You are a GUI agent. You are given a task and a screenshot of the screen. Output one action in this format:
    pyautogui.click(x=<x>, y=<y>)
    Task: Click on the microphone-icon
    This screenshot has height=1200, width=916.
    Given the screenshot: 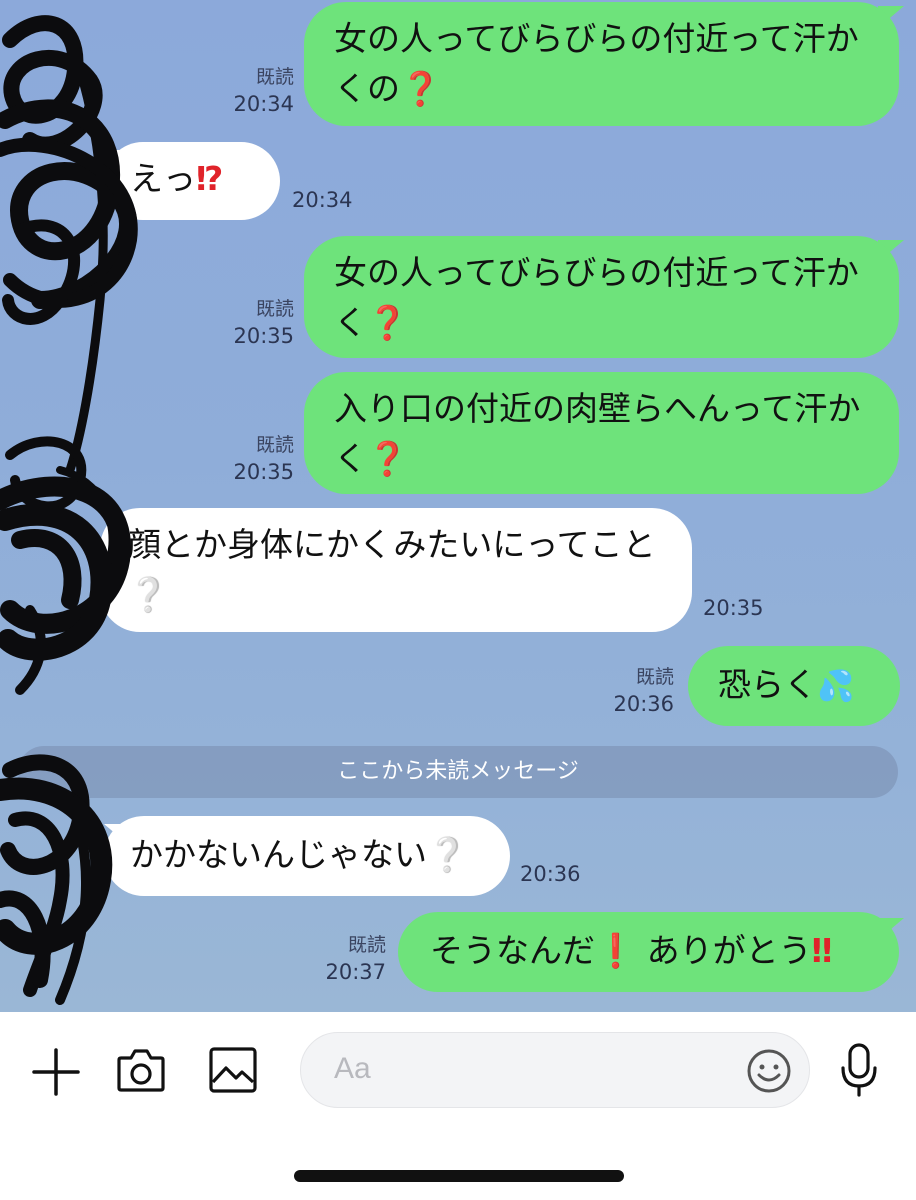 What is the action you would take?
    pyautogui.click(x=859, y=1070)
    